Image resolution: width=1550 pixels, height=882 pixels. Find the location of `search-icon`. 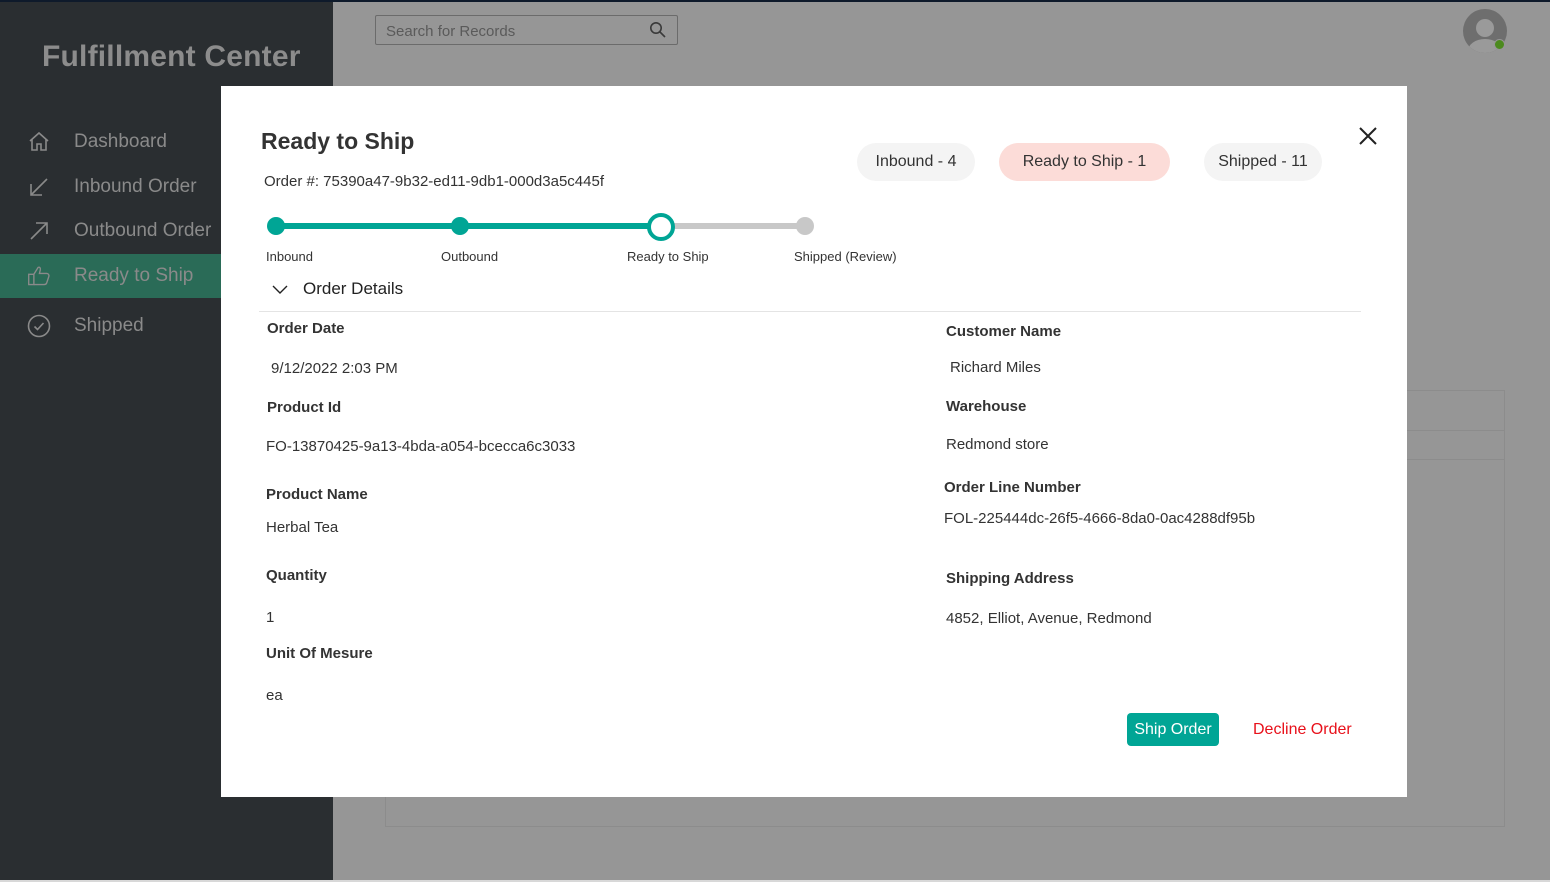

search-icon is located at coordinates (658, 32).